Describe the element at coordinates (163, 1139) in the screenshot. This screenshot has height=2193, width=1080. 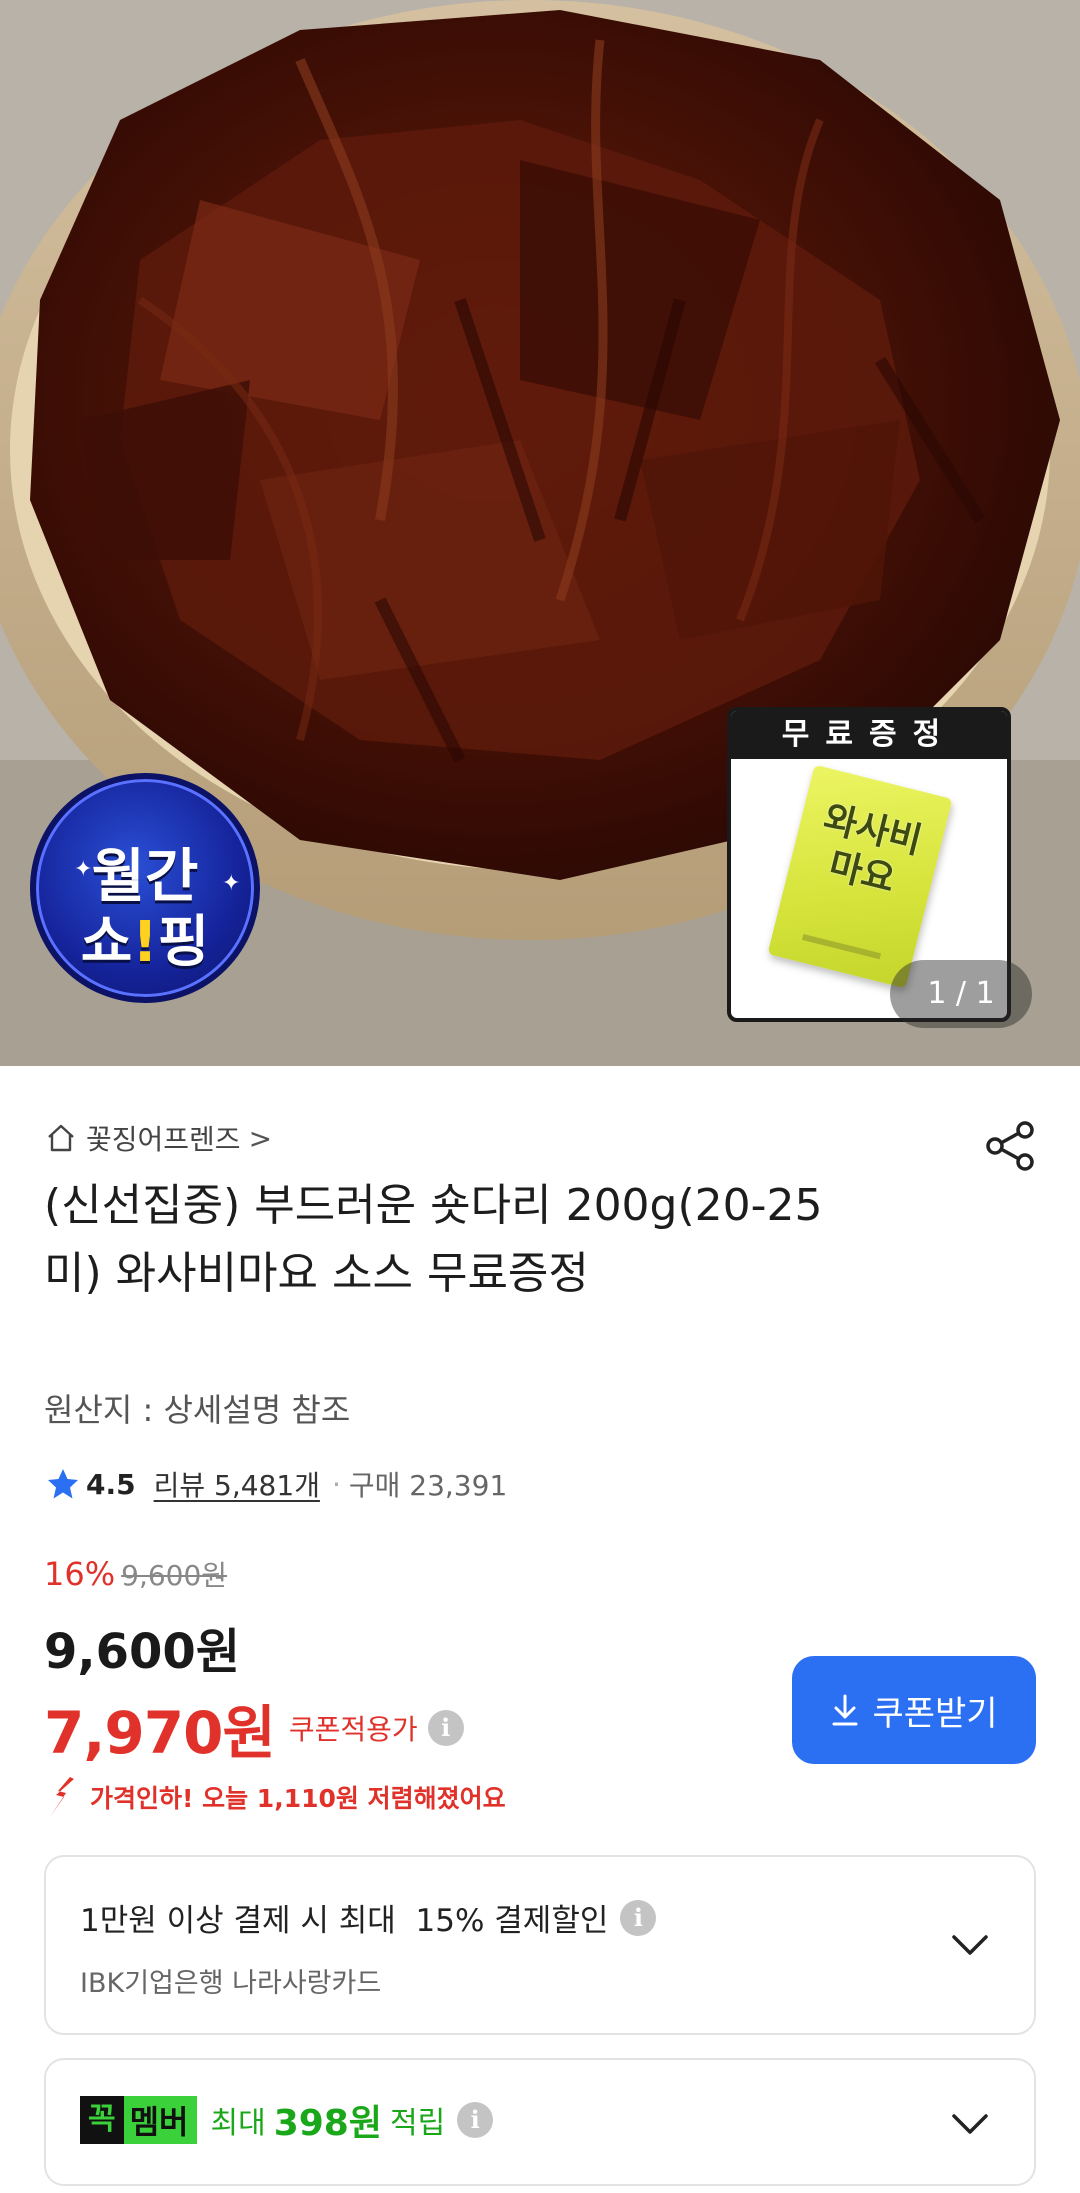
I see `store-name: 꽃징어프렌즈` at that location.